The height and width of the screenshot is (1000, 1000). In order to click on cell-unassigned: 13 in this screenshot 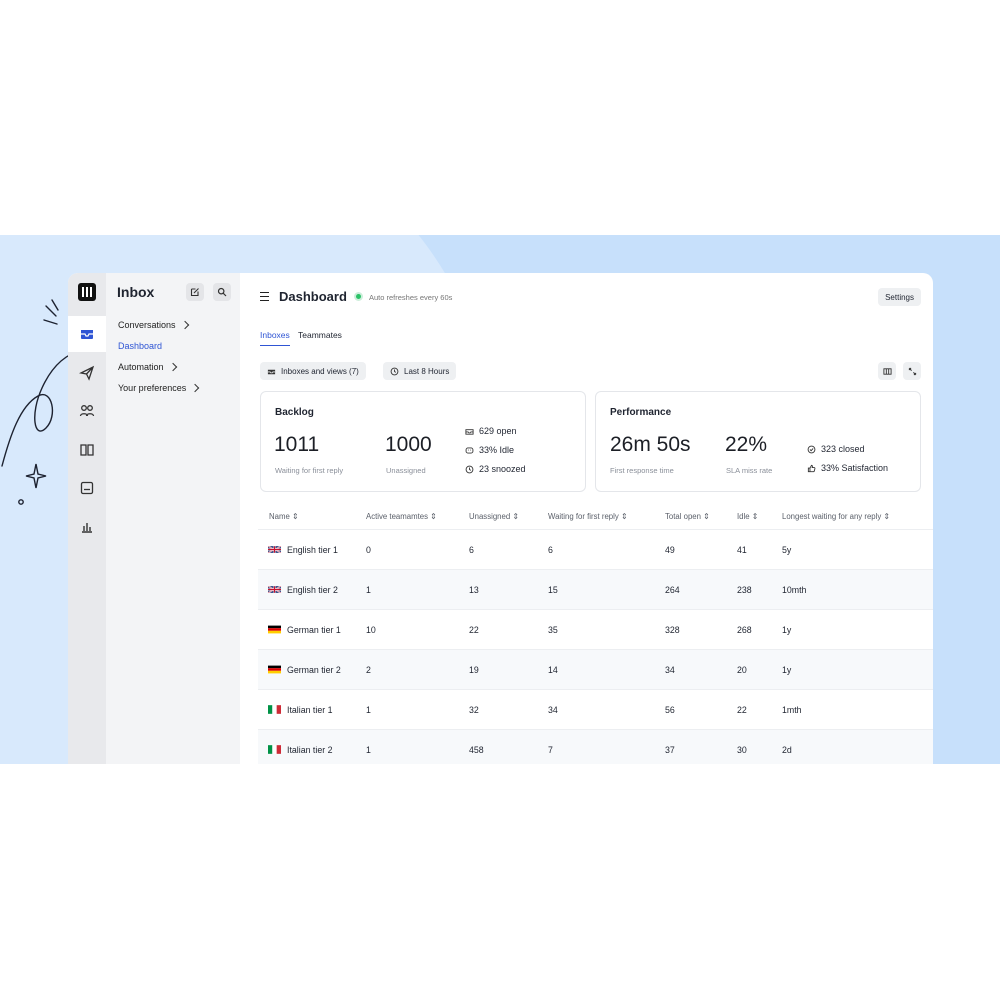, I will do `click(474, 590)`.